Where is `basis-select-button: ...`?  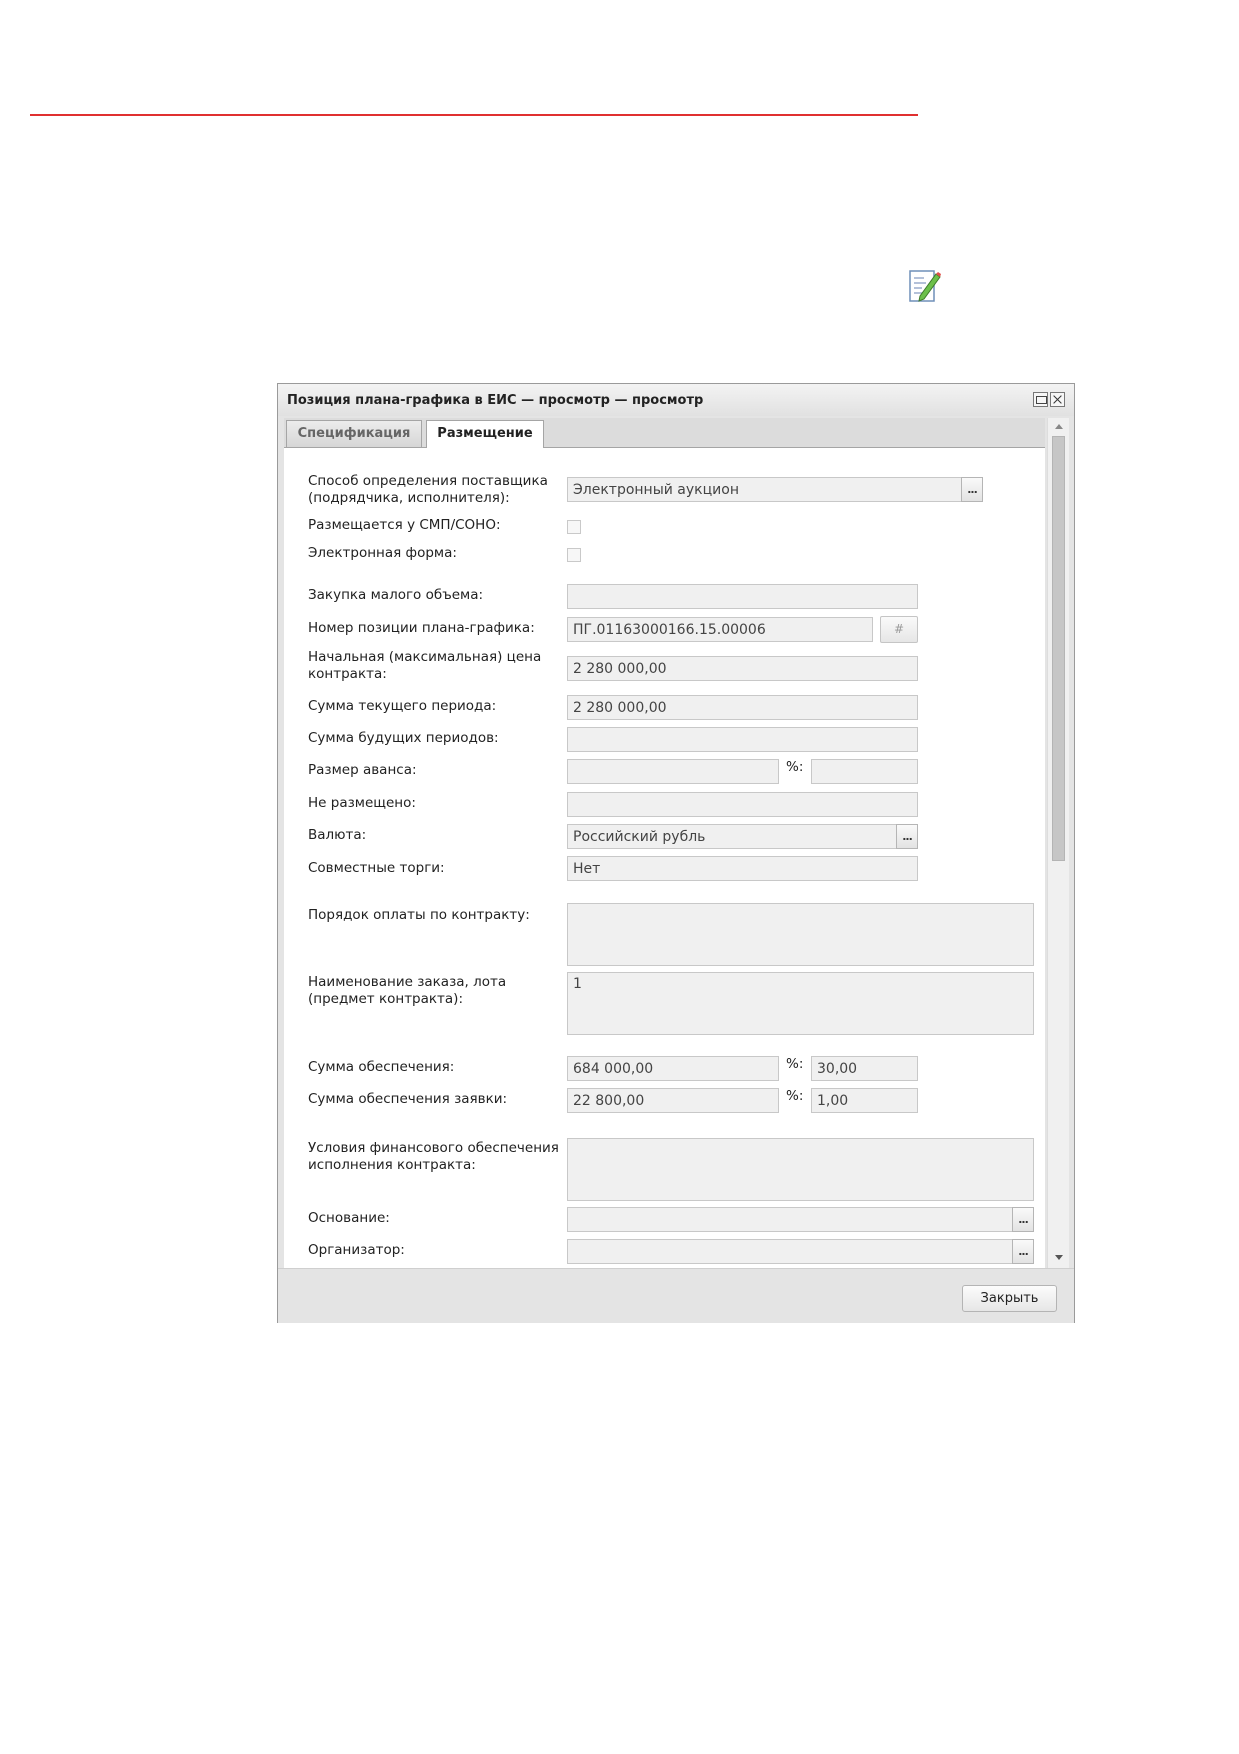 basis-select-button: ... is located at coordinates (1023, 1219).